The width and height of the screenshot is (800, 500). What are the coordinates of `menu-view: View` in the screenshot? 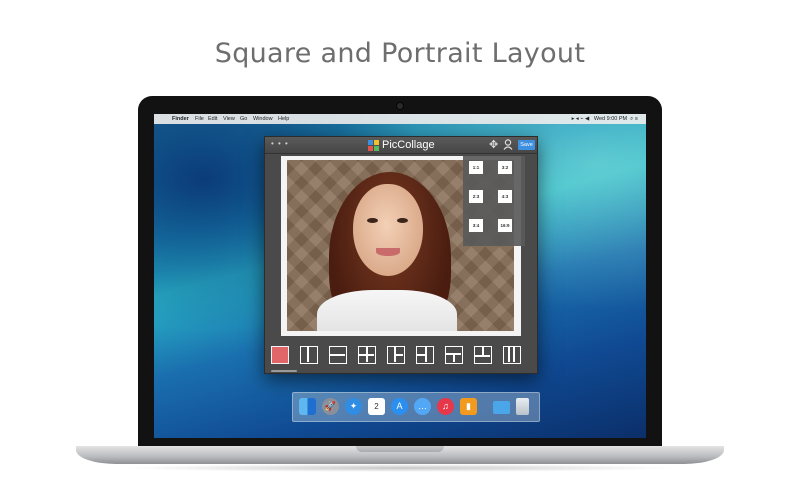 It's located at (229, 119).